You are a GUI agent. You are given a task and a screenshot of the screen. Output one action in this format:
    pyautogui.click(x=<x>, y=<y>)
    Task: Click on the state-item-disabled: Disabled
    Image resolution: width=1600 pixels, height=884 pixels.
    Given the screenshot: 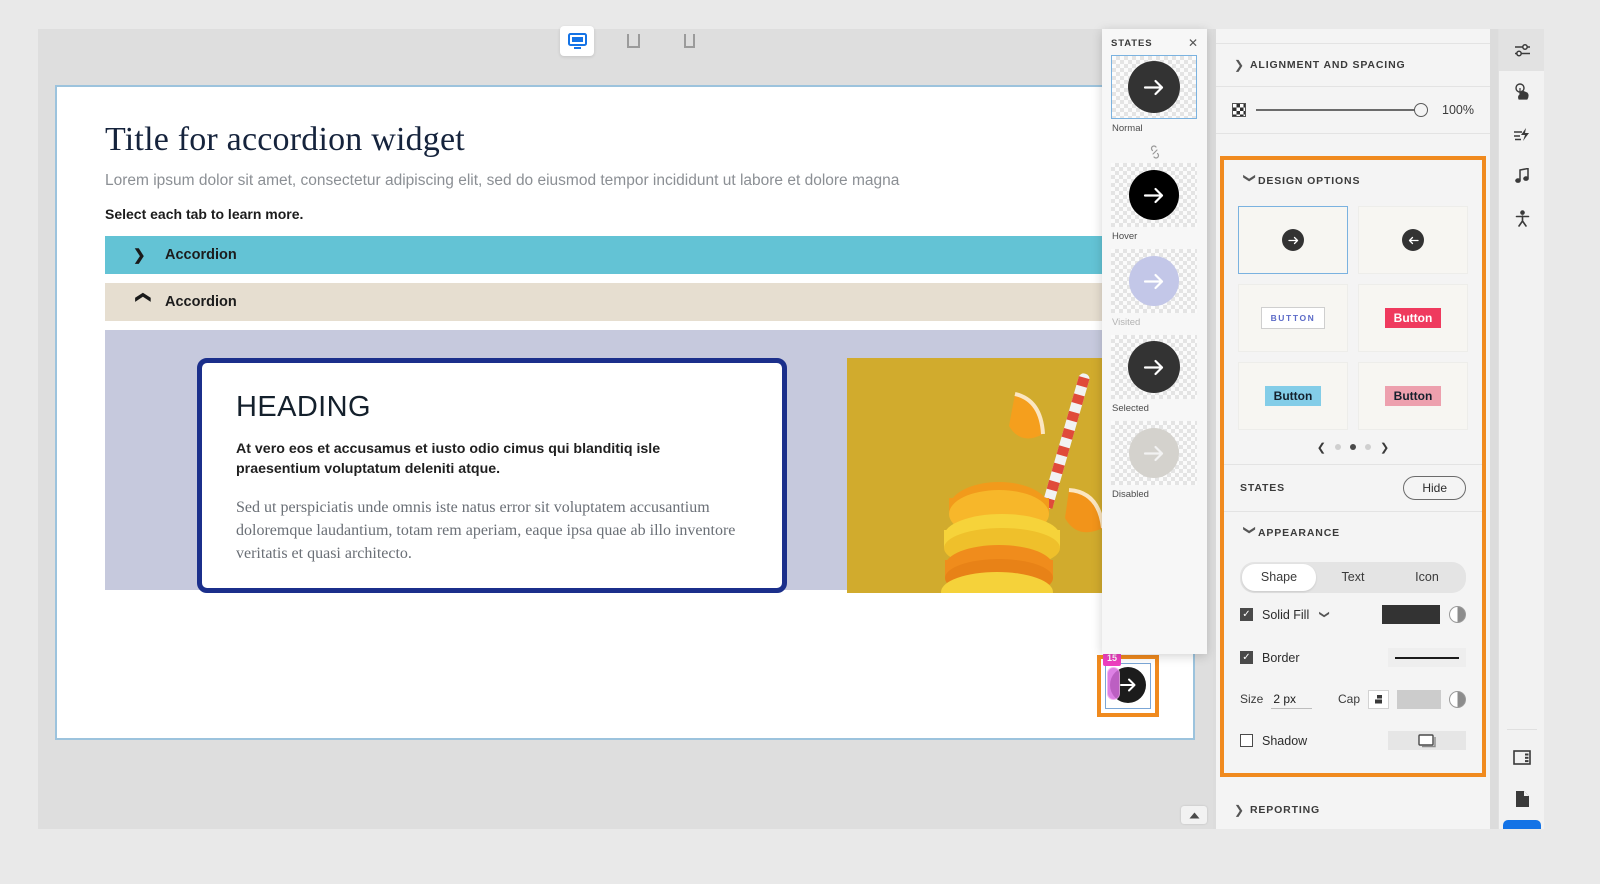 What is the action you would take?
    pyautogui.click(x=1154, y=460)
    